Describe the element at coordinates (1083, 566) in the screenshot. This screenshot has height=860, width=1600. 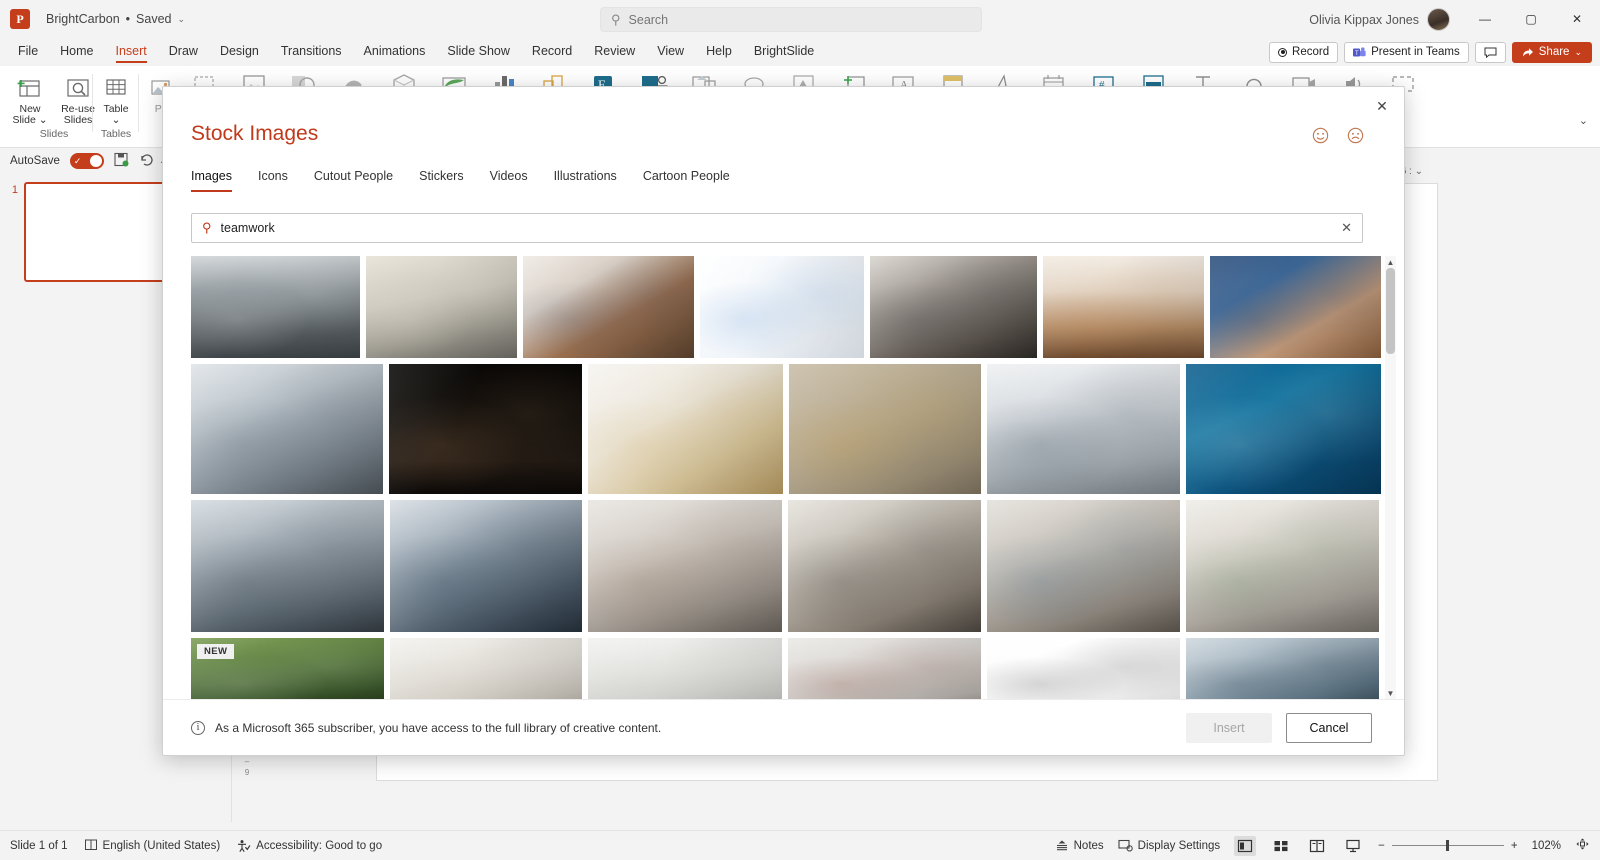
I see `image-tile-student-in-hijab-classroom` at that location.